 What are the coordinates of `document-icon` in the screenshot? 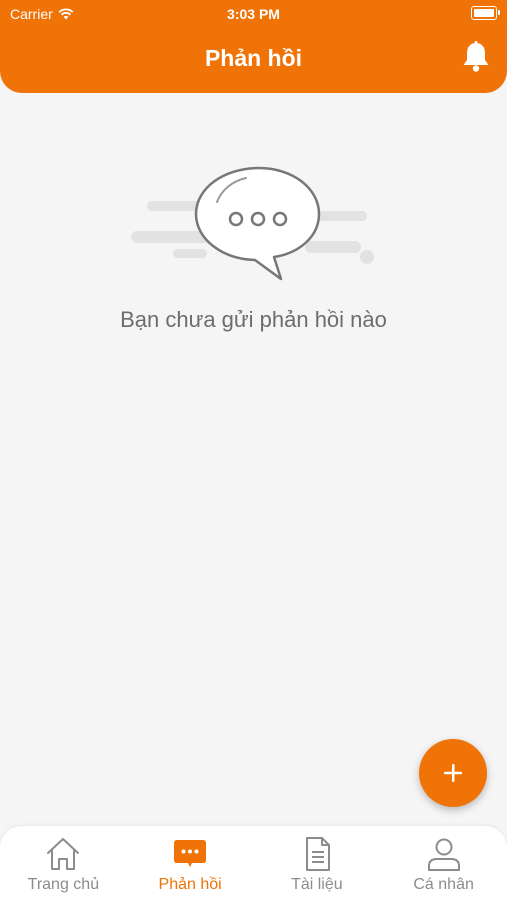 It's located at (317, 854).